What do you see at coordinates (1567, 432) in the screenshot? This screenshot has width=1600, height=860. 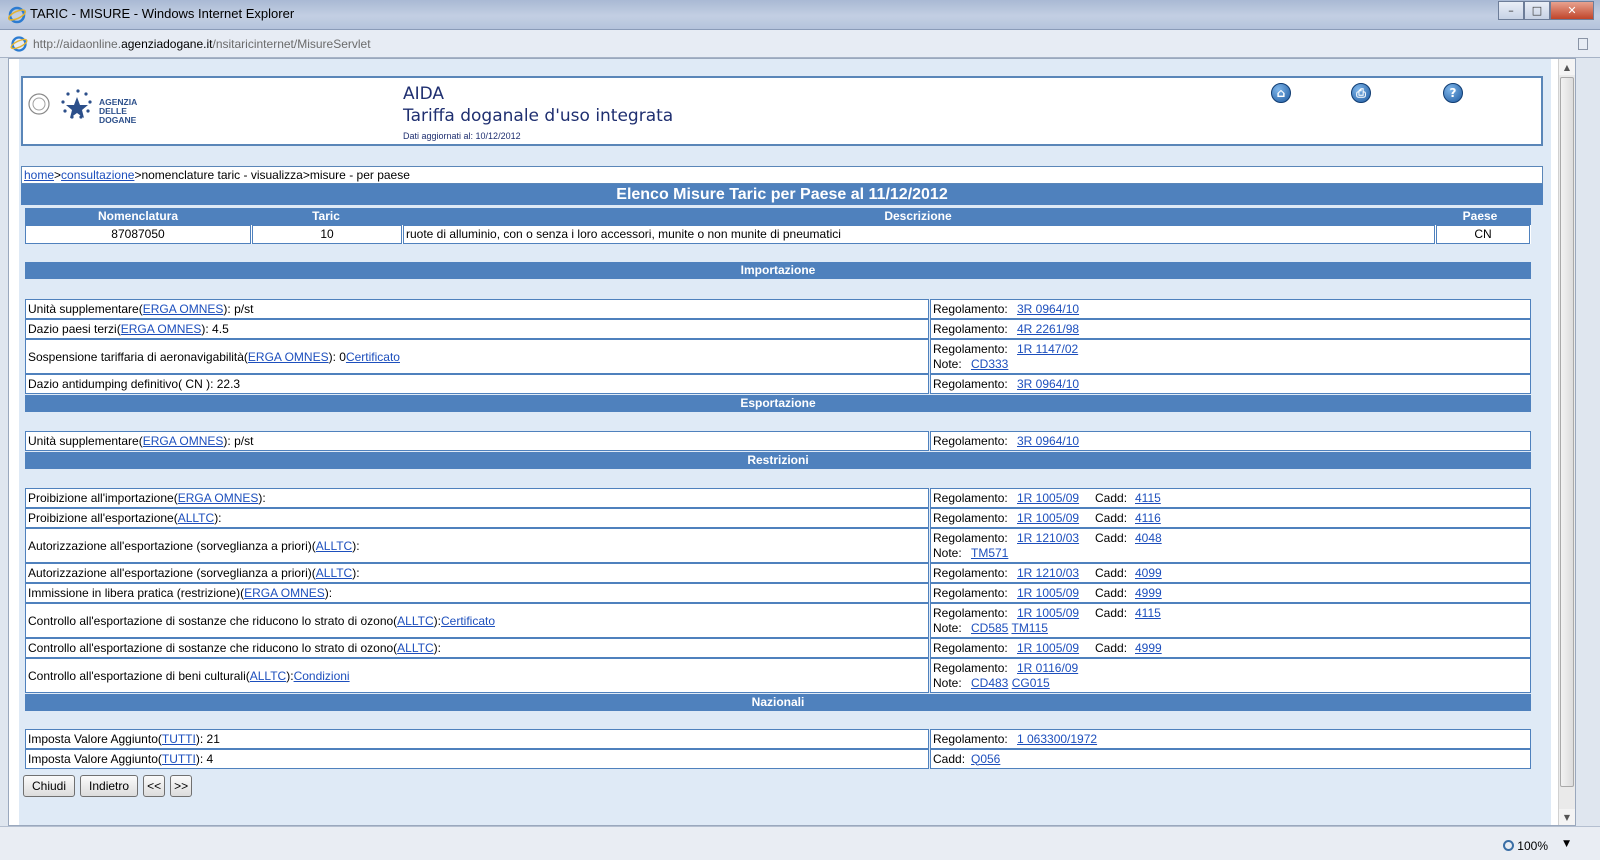 I see `scrollbar-thumb` at bounding box center [1567, 432].